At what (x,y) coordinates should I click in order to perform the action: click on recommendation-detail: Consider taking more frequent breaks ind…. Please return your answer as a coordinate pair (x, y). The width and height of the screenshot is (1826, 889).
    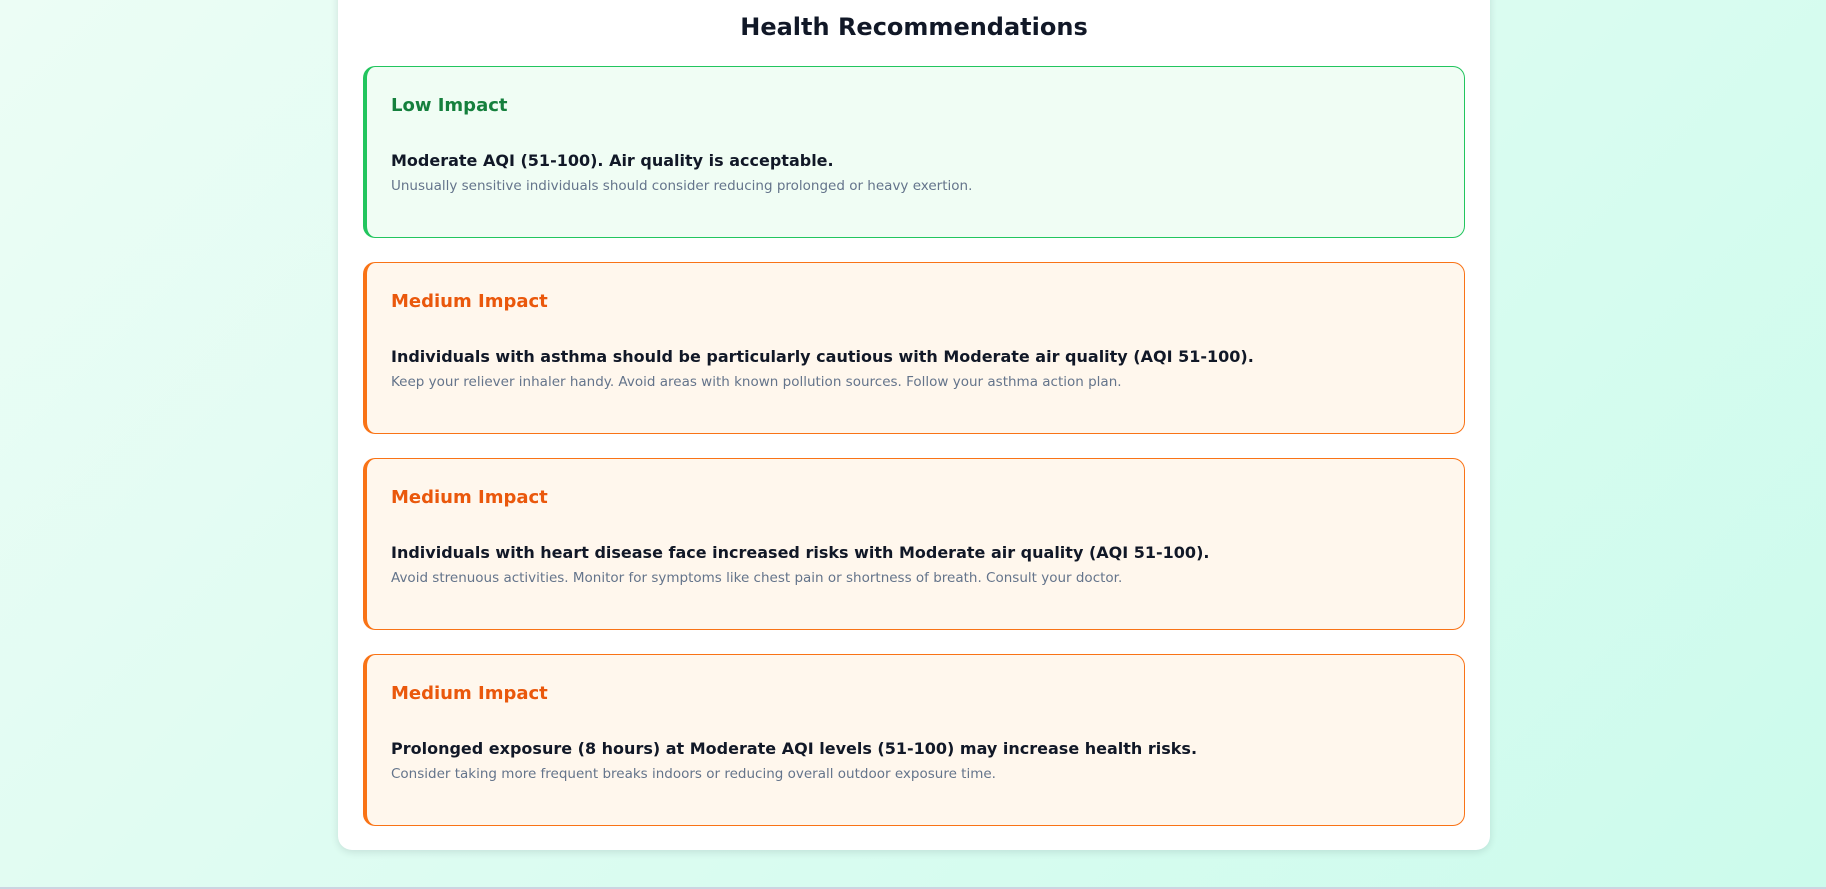
    Looking at the image, I should click on (693, 774).